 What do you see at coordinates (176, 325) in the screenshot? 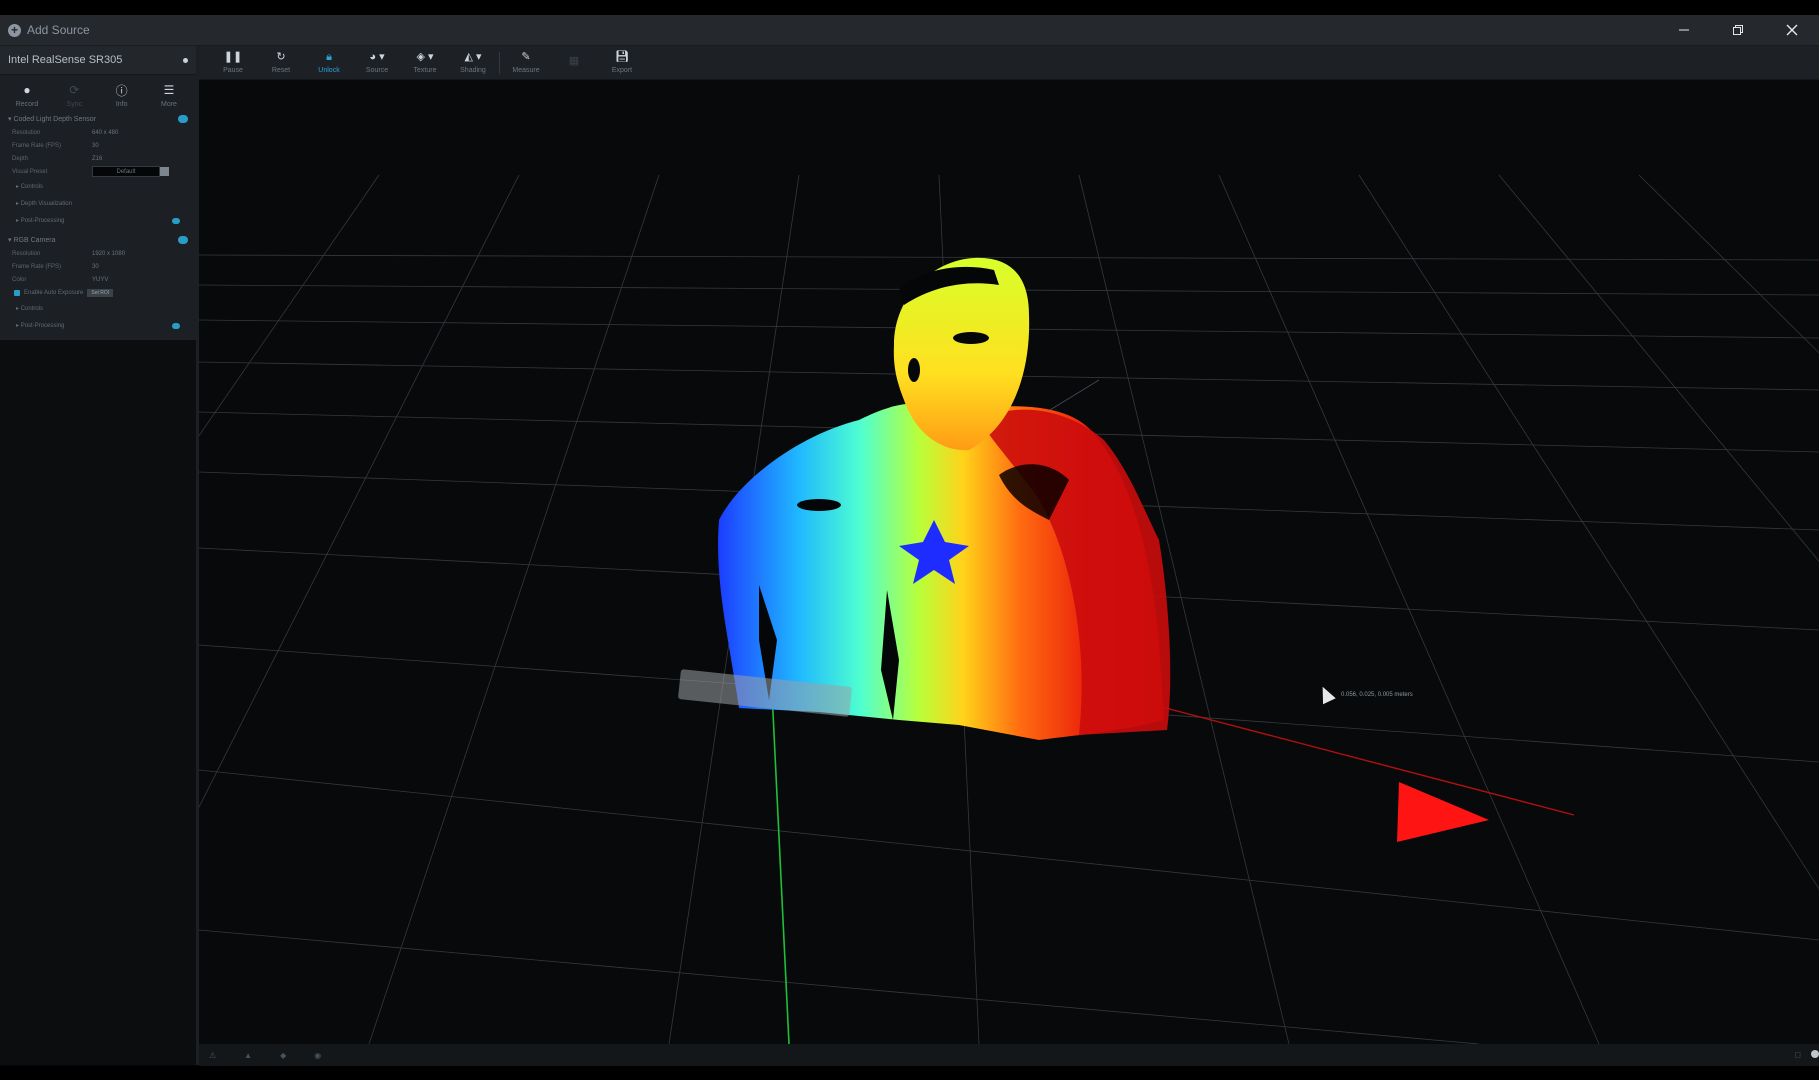
I see `rgb-post-processing-toggle` at bounding box center [176, 325].